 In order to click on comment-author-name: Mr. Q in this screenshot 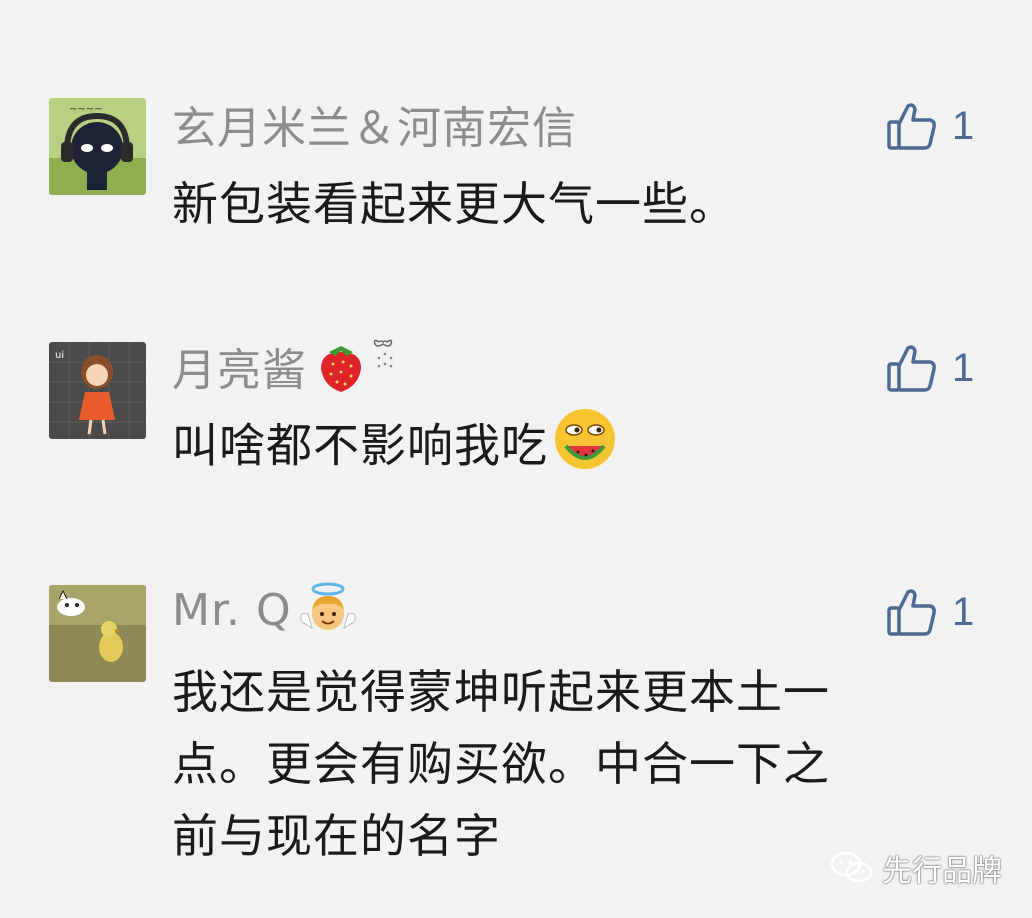, I will do `click(232, 610)`.